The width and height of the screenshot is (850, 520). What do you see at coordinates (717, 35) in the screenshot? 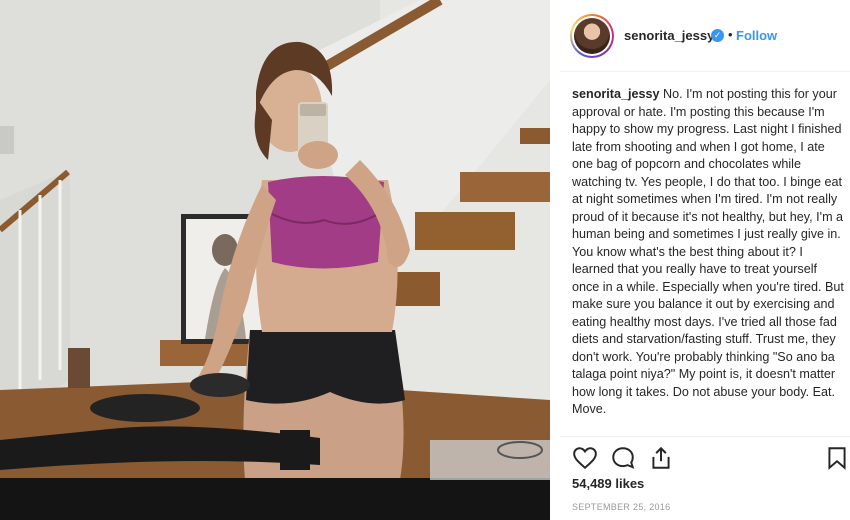
I see `verified-check-icon: ✓` at bounding box center [717, 35].